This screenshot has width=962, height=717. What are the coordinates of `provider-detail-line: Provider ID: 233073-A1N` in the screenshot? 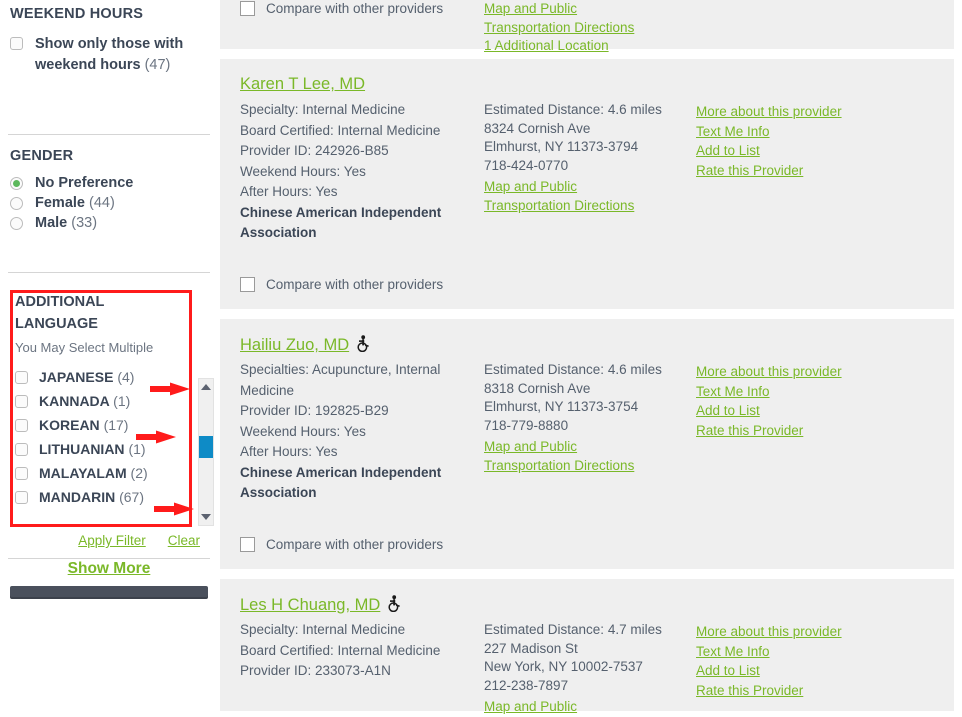 It's located at (315, 670).